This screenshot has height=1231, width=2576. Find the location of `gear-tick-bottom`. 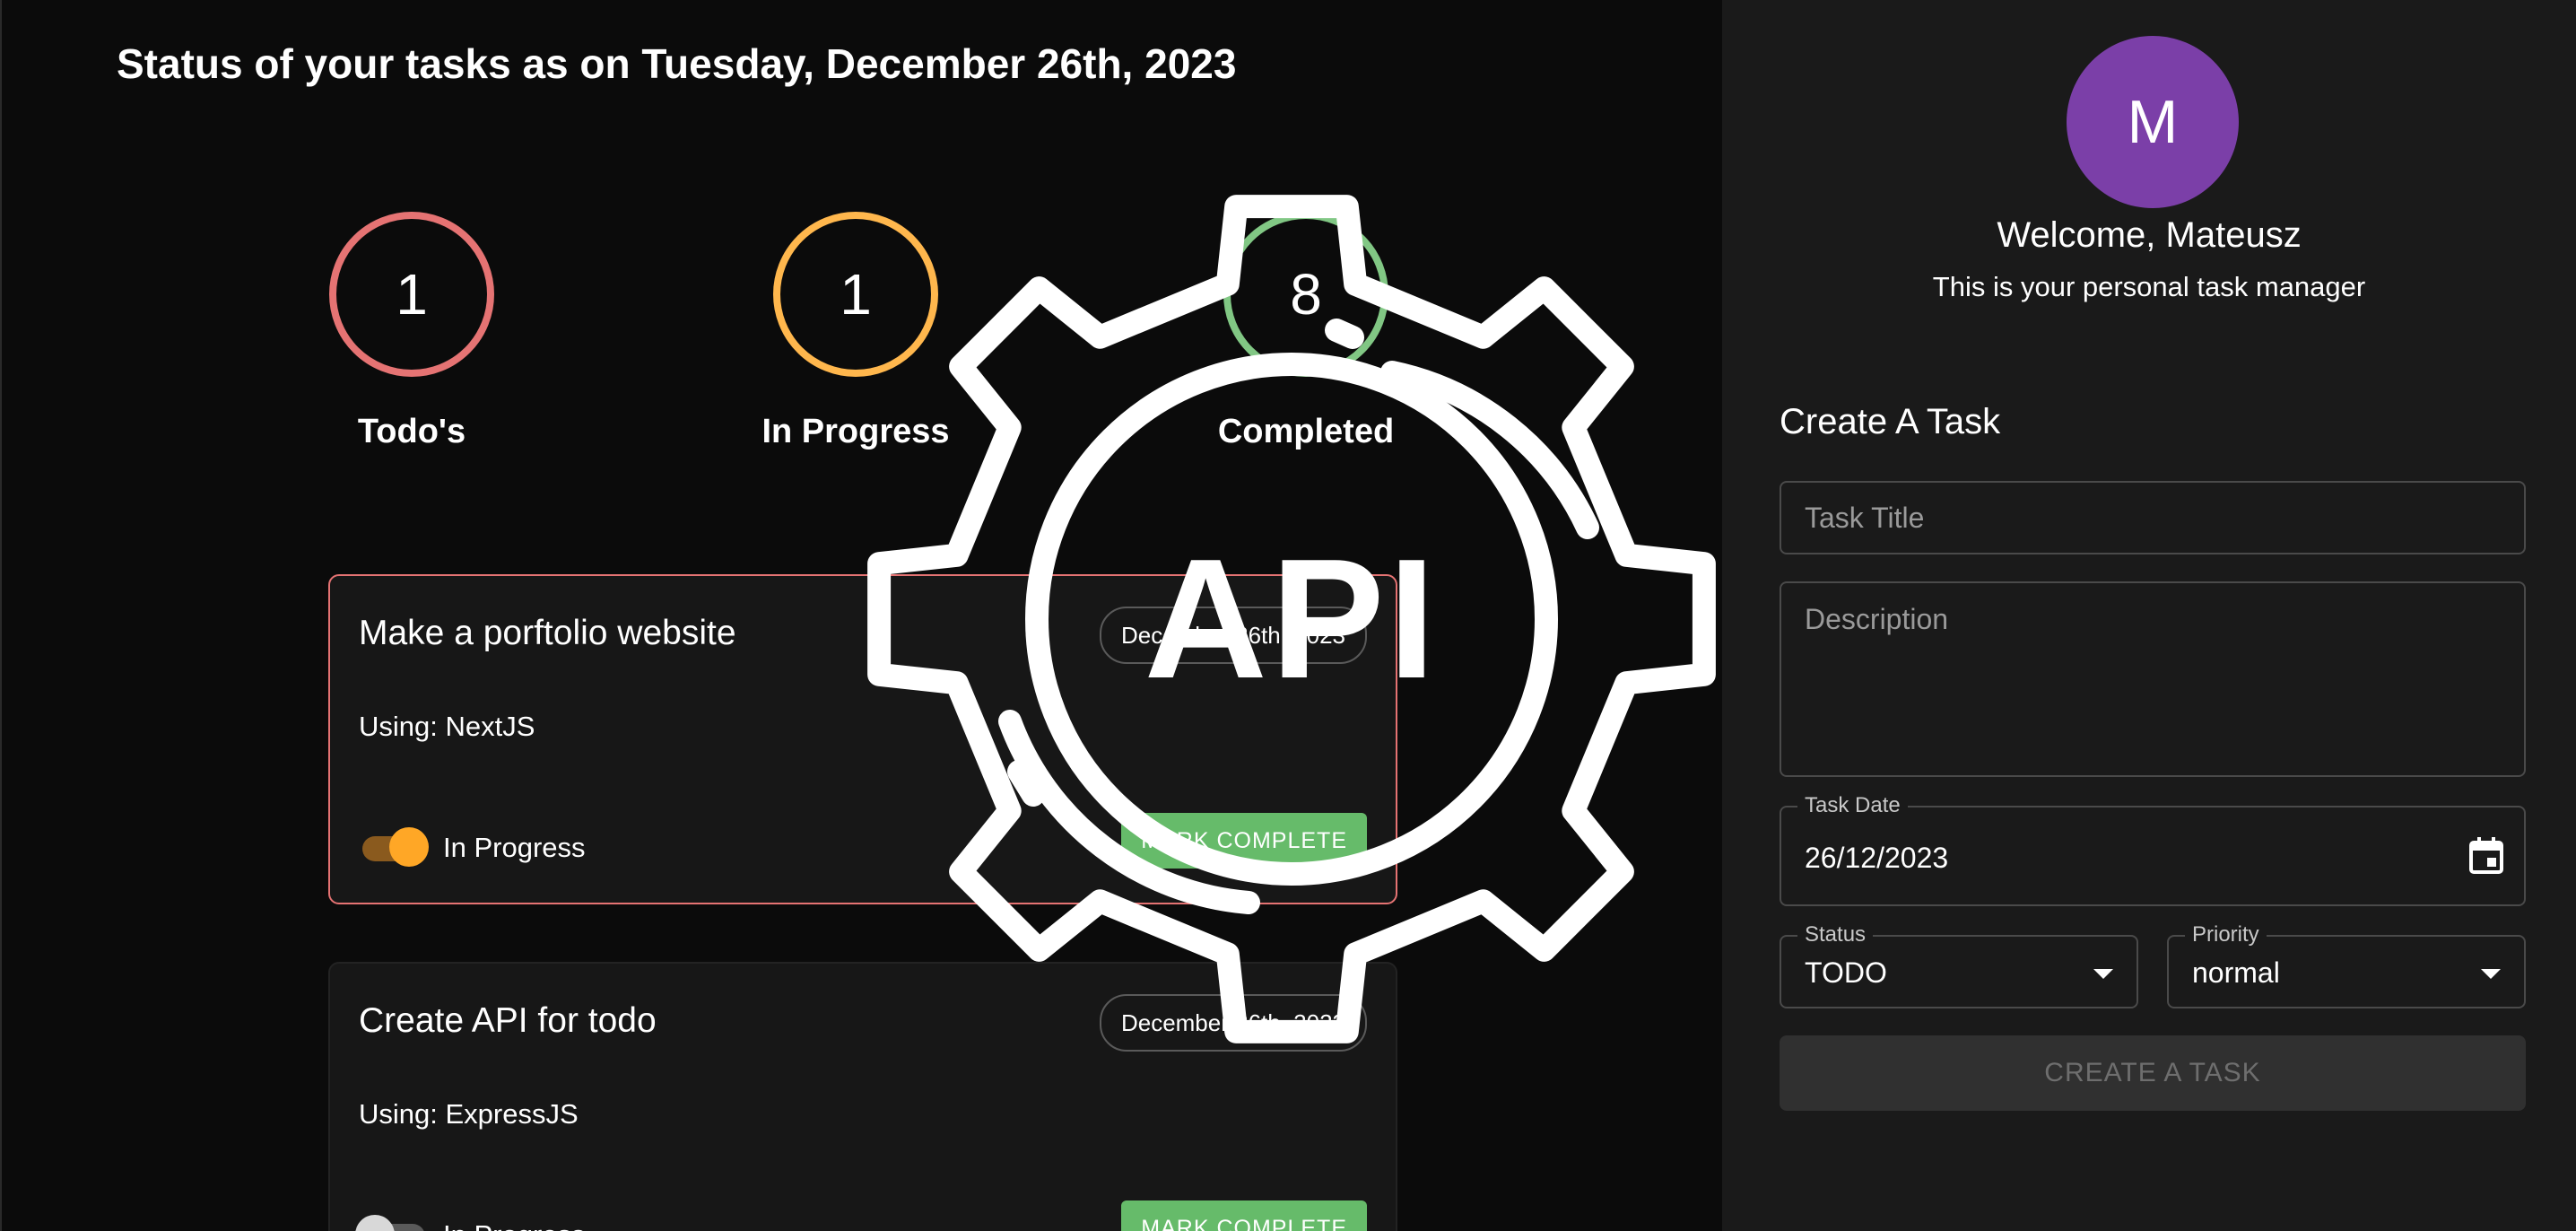

gear-tick-bottom is located at coordinates (1026, 783).